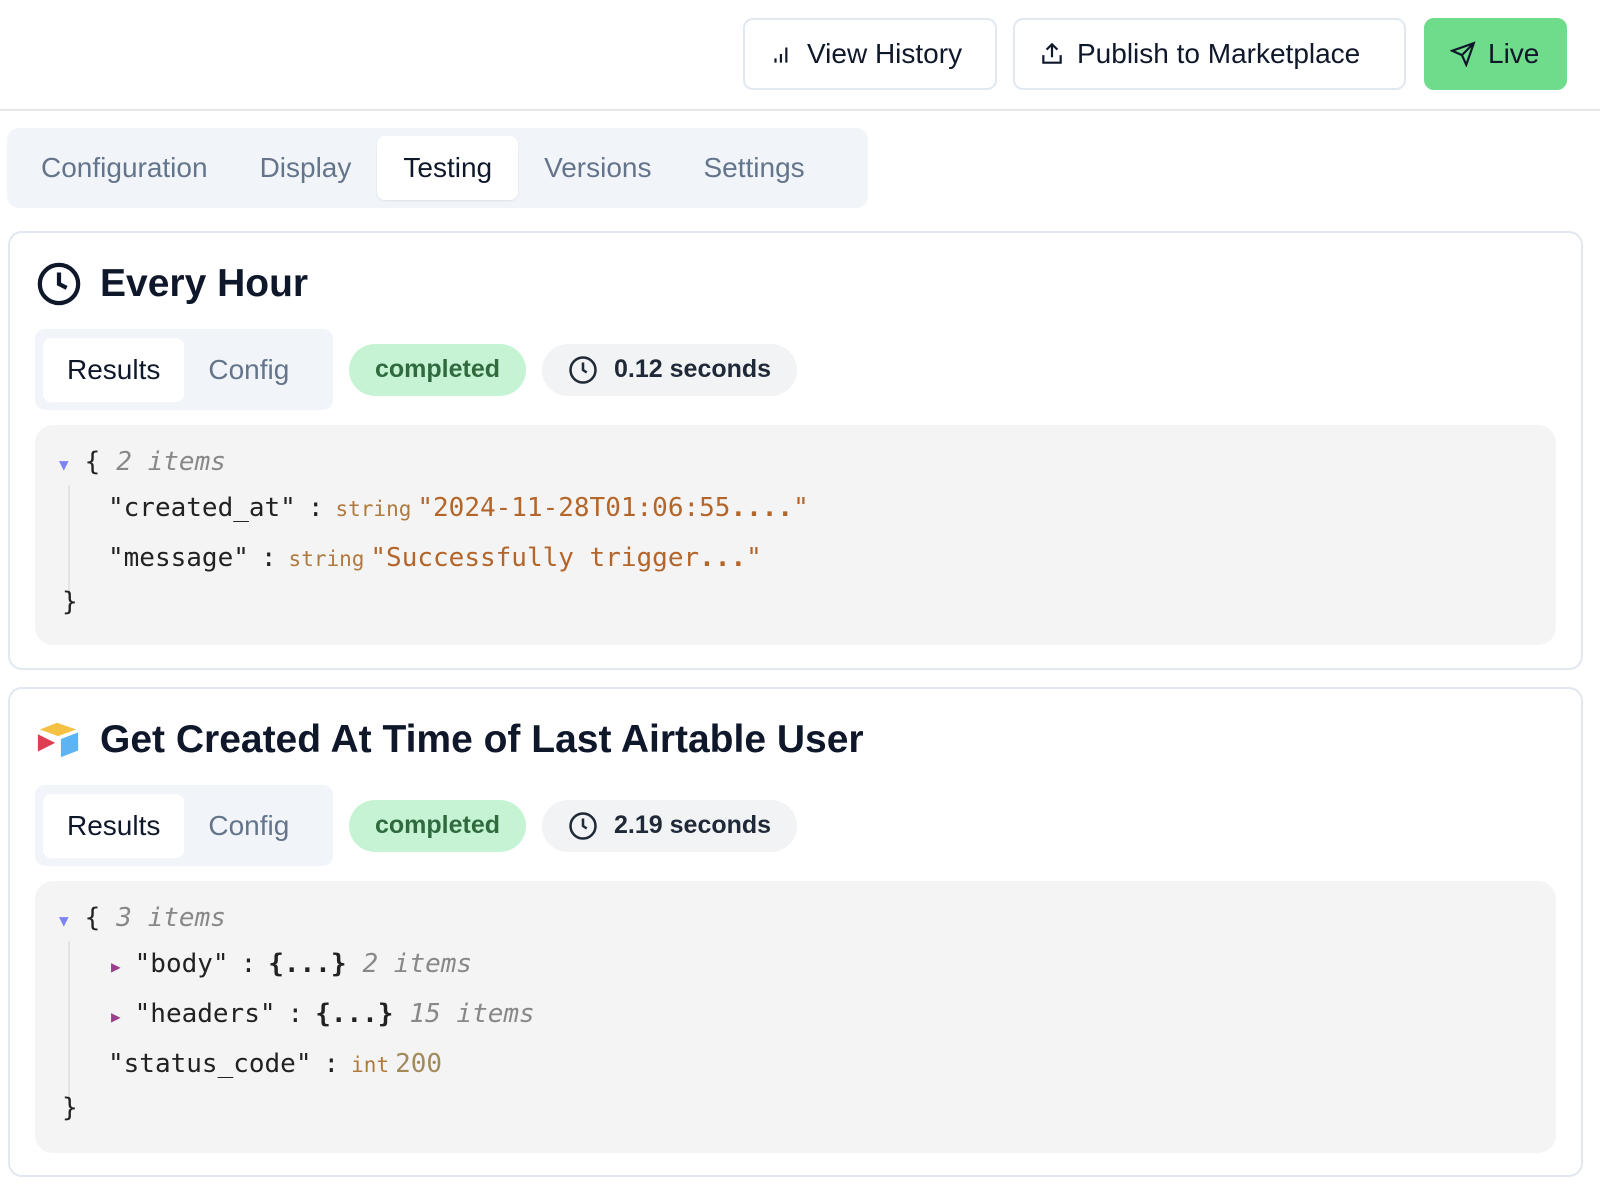 This screenshot has height=1200, width=1600. Describe the element at coordinates (306, 168) in the screenshot. I see `tab-display: Display` at that location.